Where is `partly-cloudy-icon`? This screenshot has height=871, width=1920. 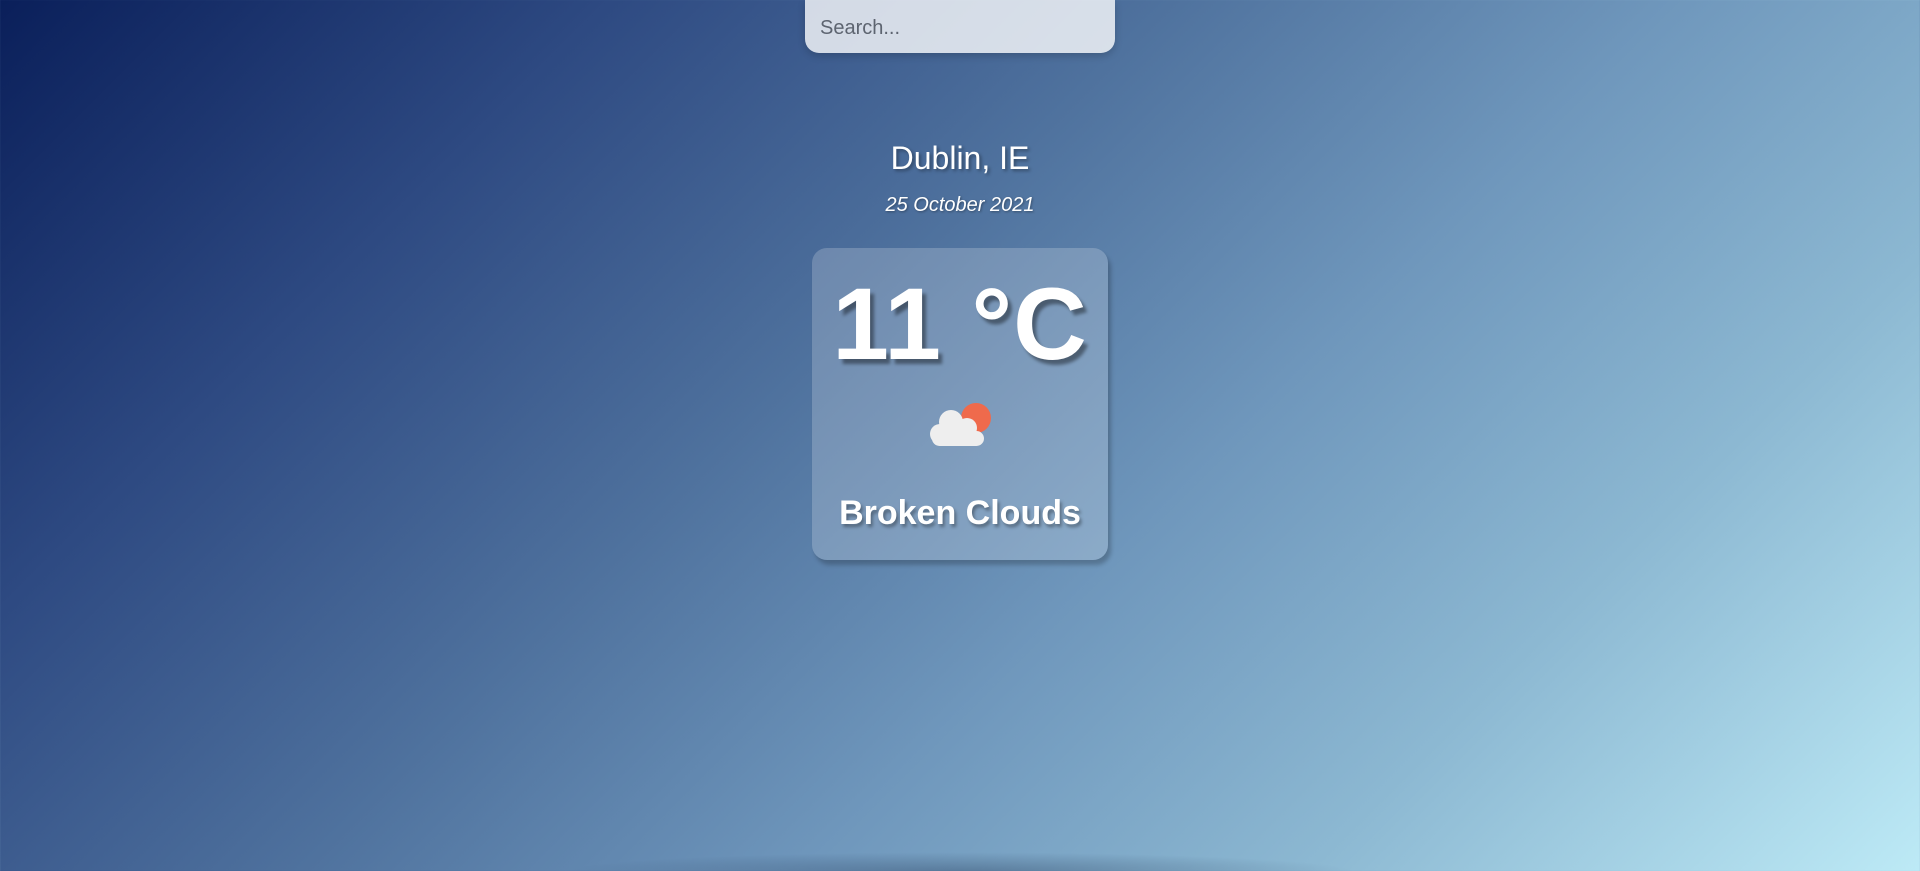 partly-cloudy-icon is located at coordinates (962, 426).